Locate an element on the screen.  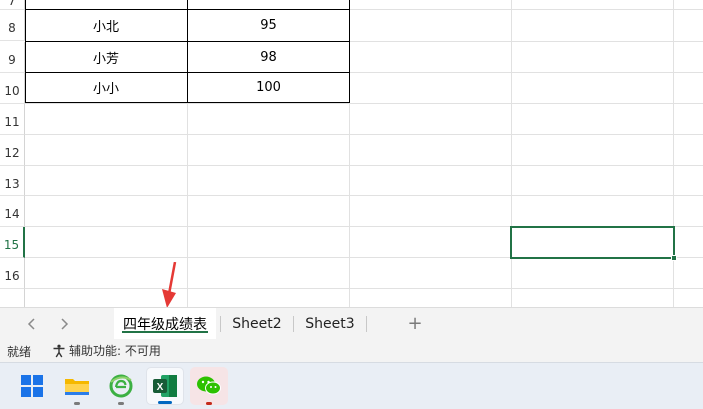
windows-taskbar: X is located at coordinates (351, 385).